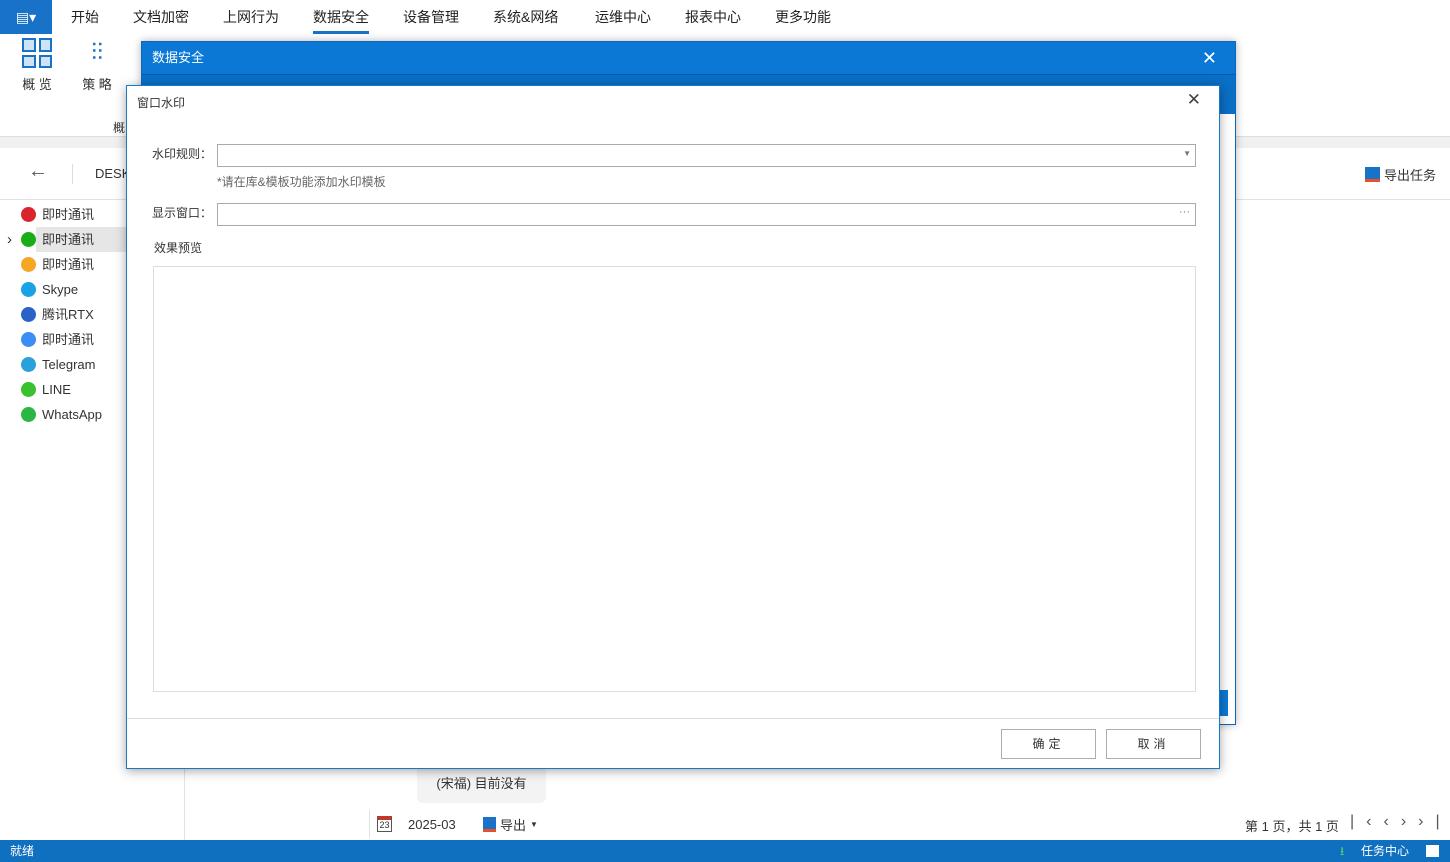 This screenshot has width=1450, height=862. I want to click on notification-icon, so click(1432, 851).